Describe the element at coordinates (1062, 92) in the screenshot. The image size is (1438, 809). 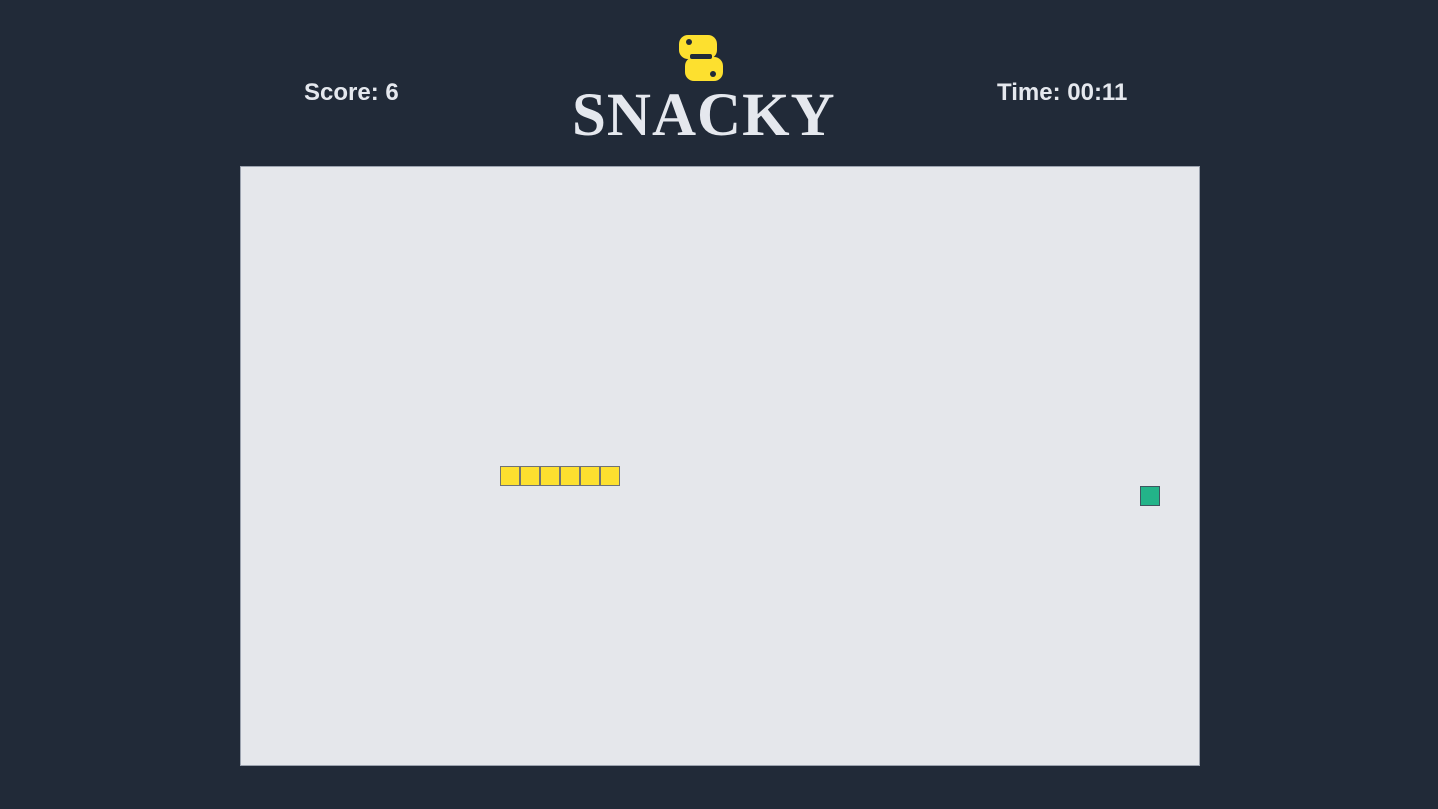
I see `time-display: Time: 00:11` at that location.